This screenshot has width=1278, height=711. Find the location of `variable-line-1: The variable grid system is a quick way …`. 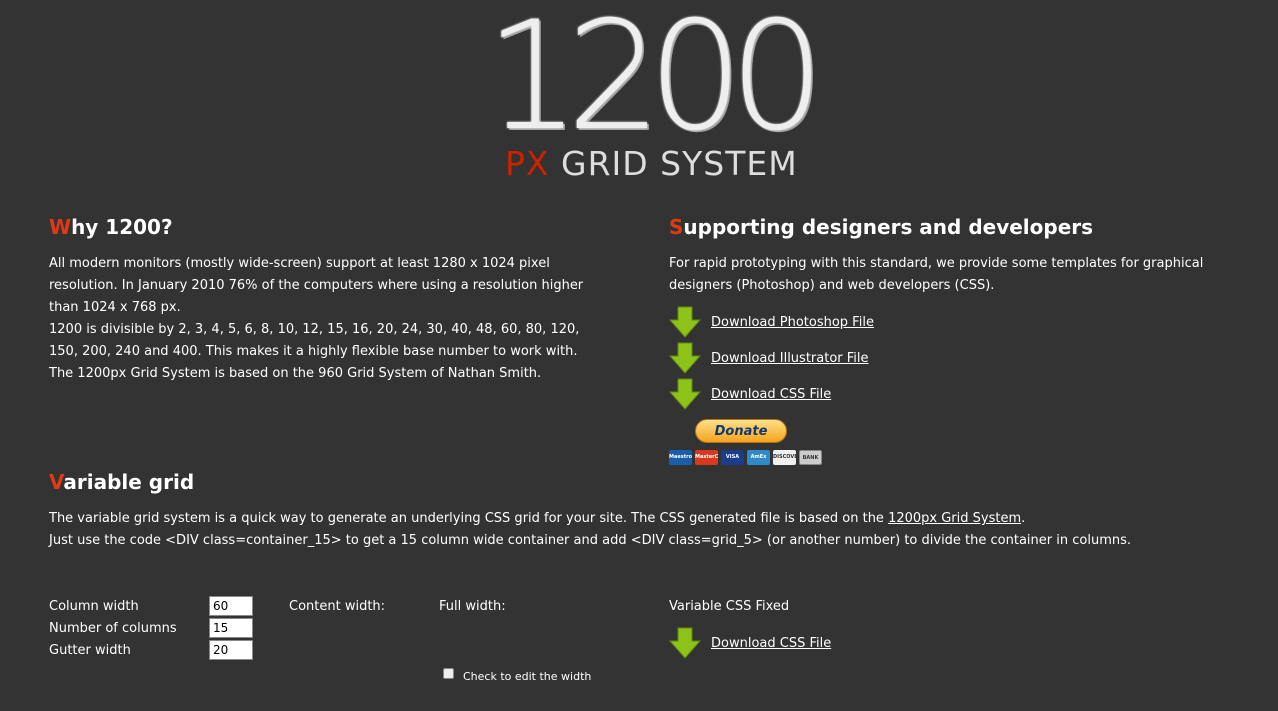

variable-line-1: The variable grid system is a quick way … is located at coordinates (649, 519).